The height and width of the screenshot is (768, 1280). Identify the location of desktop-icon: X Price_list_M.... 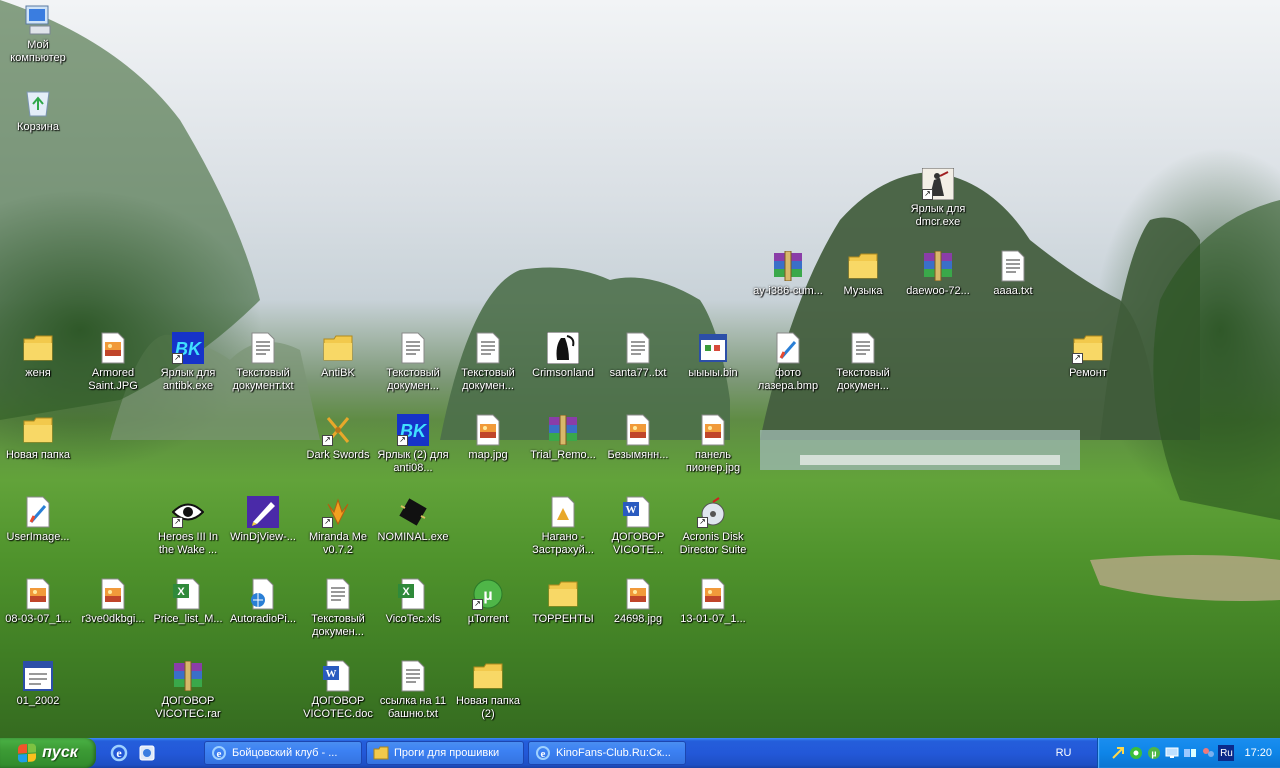
(188, 611).